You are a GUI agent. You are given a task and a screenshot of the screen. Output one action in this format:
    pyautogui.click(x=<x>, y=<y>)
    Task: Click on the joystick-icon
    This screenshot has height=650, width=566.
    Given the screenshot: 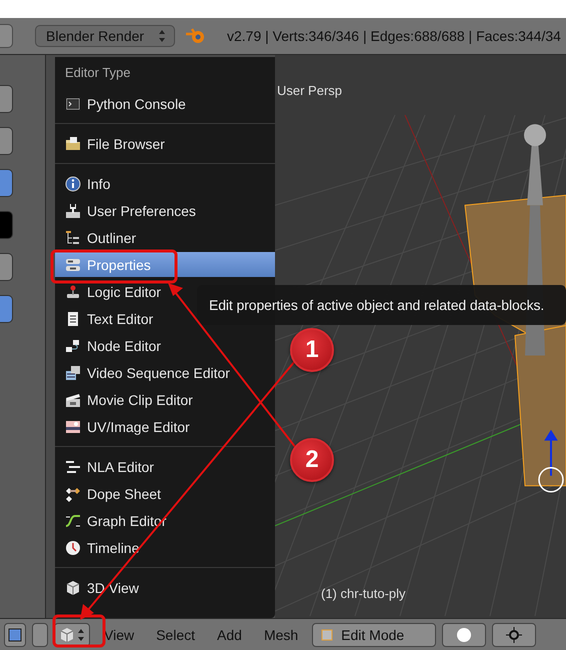 What is the action you would take?
    pyautogui.click(x=73, y=292)
    